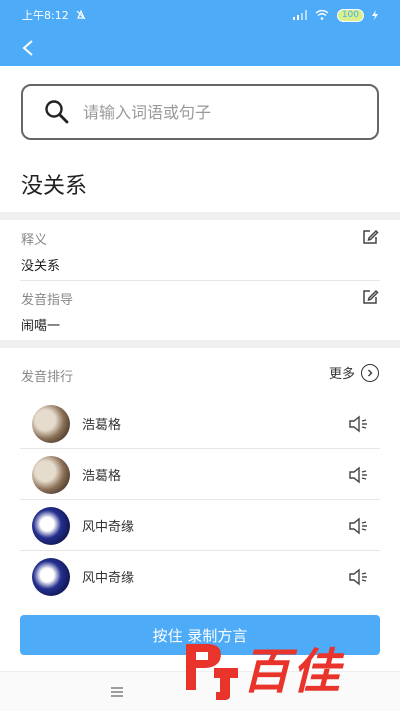  I want to click on search-input, so click(208, 112).